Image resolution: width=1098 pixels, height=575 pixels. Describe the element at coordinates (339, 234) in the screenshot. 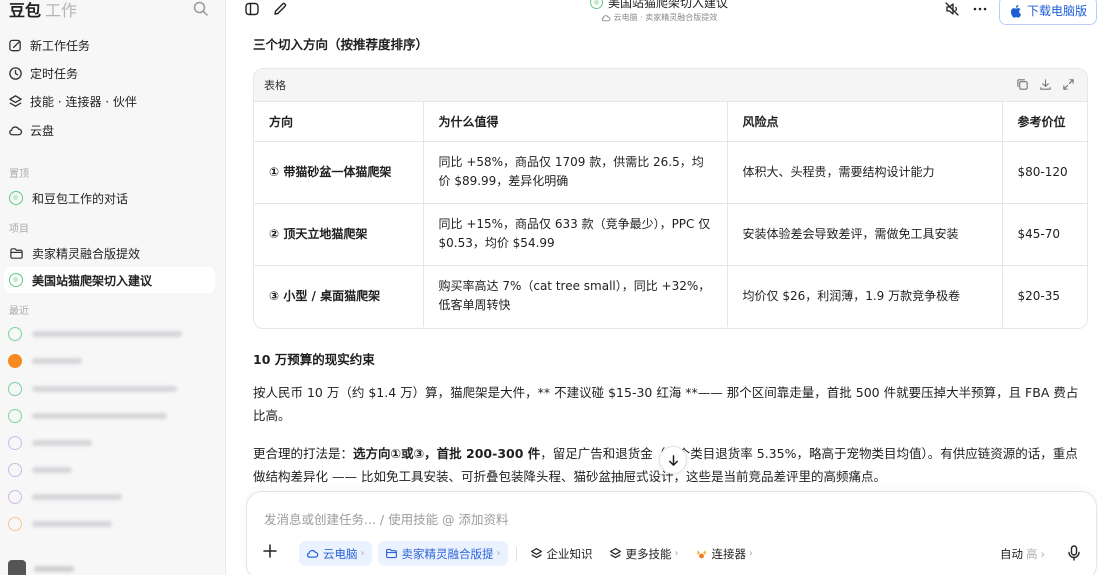

I see `table-cell: ② 顶天立地猫爬架` at that location.